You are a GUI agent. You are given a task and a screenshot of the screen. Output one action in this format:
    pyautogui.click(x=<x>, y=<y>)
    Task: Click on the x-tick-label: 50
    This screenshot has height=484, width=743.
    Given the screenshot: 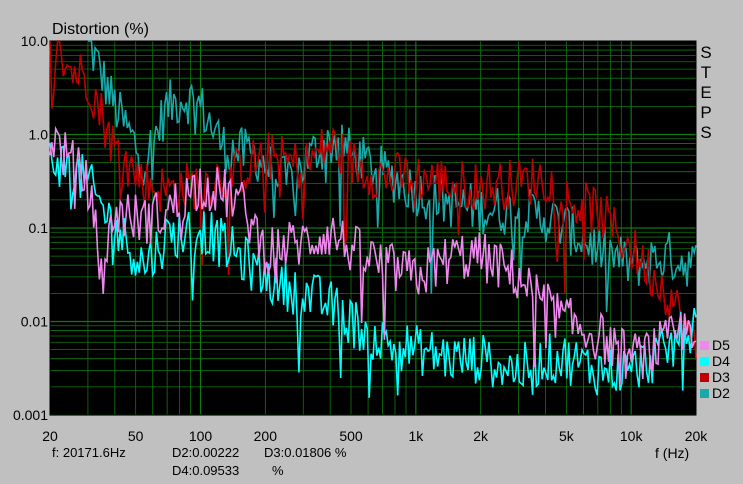 What is the action you would take?
    pyautogui.click(x=136, y=436)
    